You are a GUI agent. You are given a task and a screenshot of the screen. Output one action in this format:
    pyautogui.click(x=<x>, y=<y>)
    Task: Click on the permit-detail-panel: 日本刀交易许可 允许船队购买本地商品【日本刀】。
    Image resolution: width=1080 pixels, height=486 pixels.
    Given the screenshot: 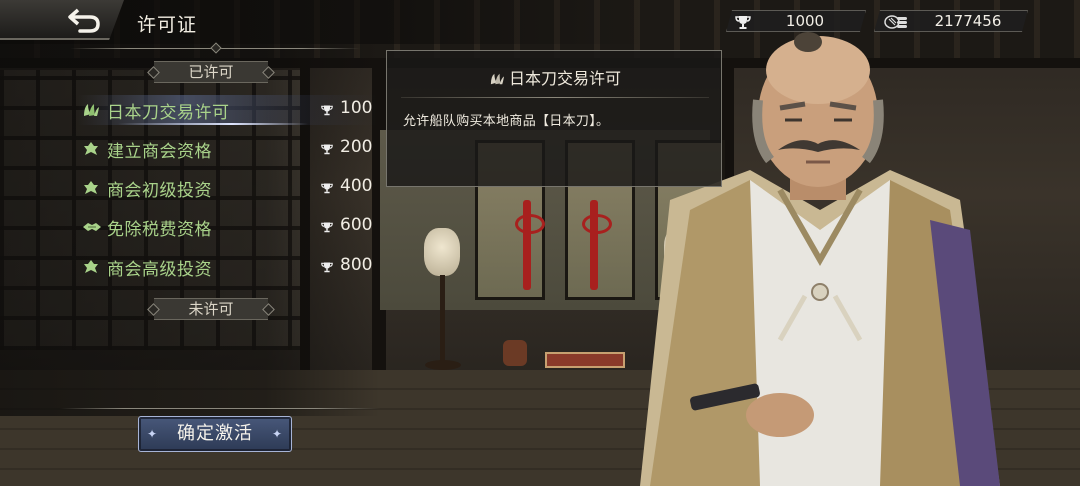 What is the action you would take?
    pyautogui.click(x=554, y=118)
    